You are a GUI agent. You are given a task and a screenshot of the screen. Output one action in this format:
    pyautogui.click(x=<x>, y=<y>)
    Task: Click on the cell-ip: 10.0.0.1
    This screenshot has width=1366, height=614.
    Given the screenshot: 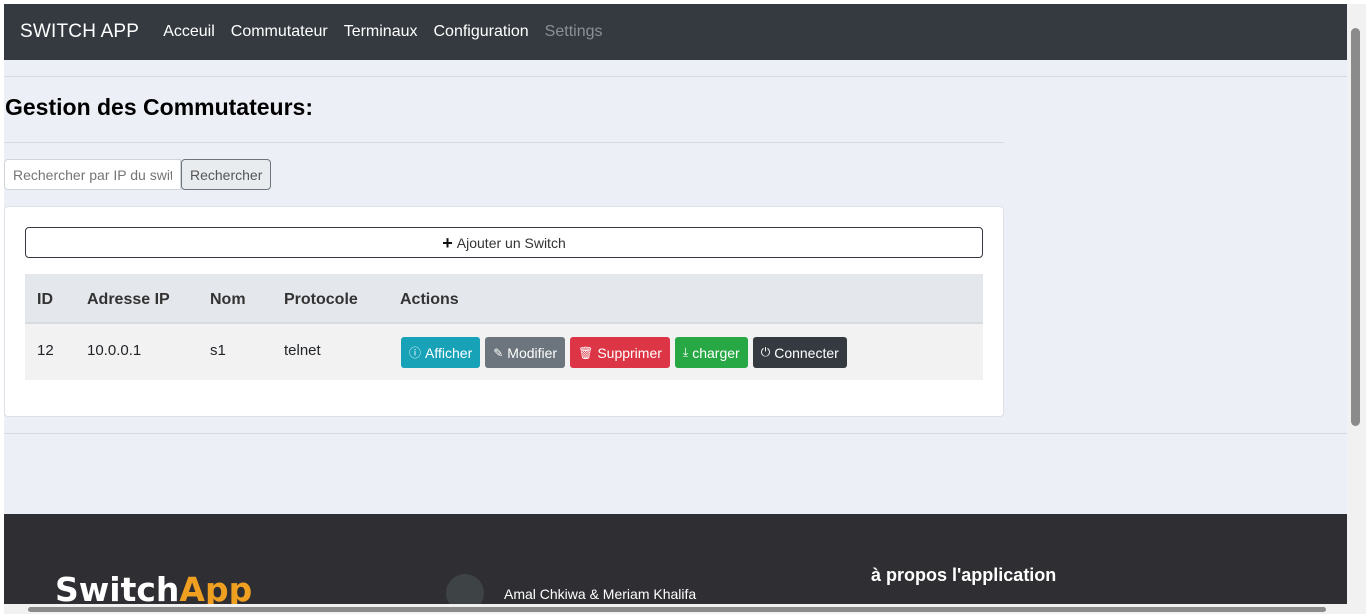 What is the action you would take?
    pyautogui.click(x=114, y=350)
    